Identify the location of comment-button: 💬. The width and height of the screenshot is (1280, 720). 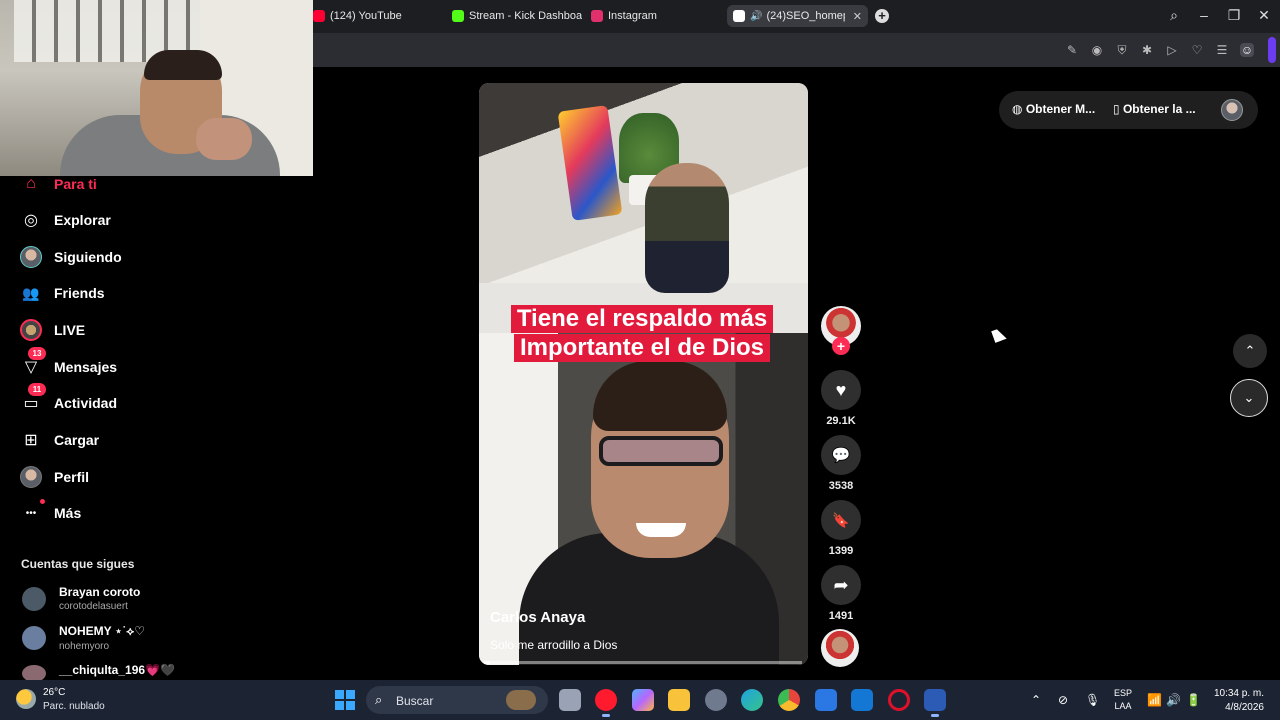
(841, 455).